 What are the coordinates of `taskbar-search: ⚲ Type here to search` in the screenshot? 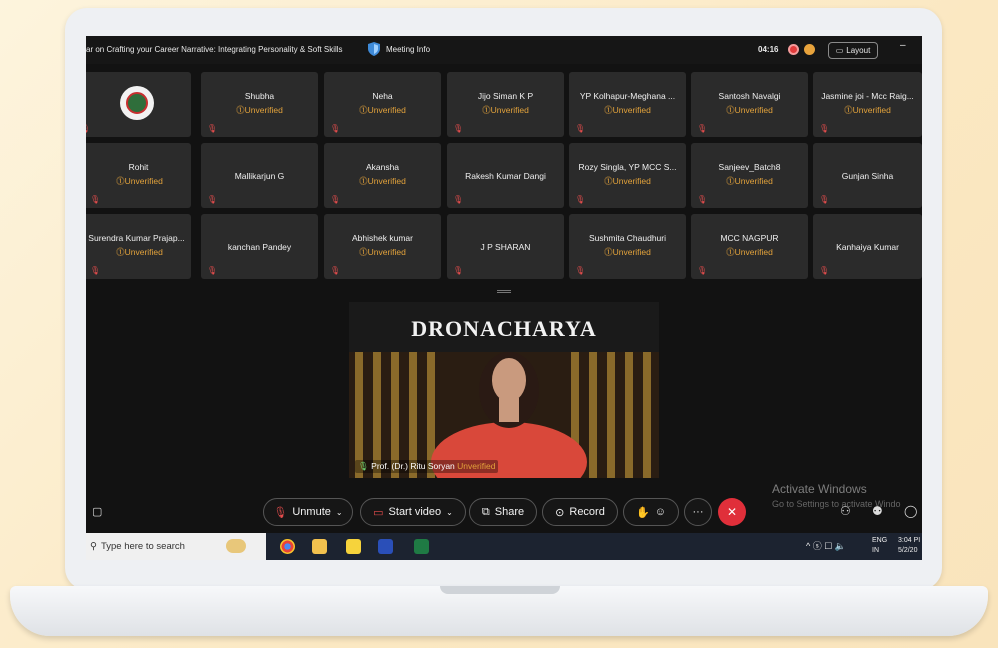 It's located at (176, 546).